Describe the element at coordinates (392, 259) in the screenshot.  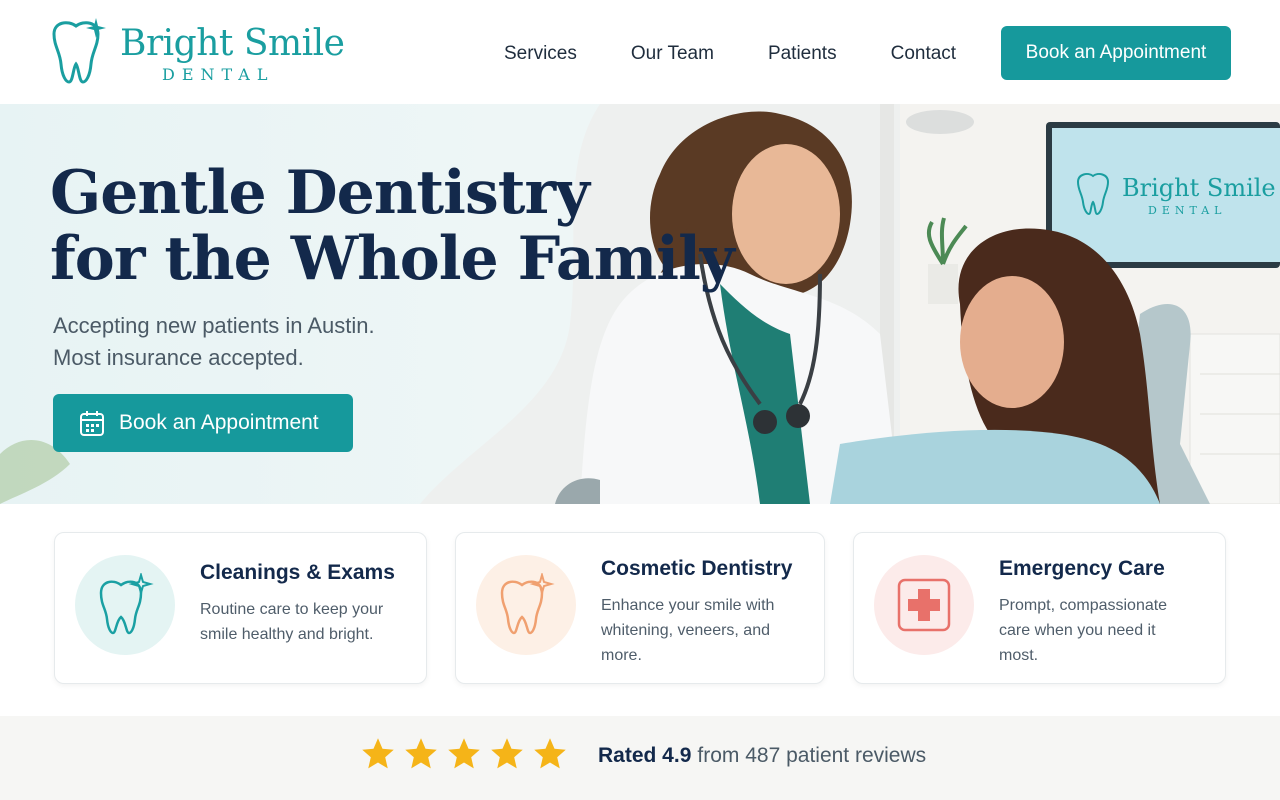
I see `hero-title-line2: for the Whole Family` at that location.